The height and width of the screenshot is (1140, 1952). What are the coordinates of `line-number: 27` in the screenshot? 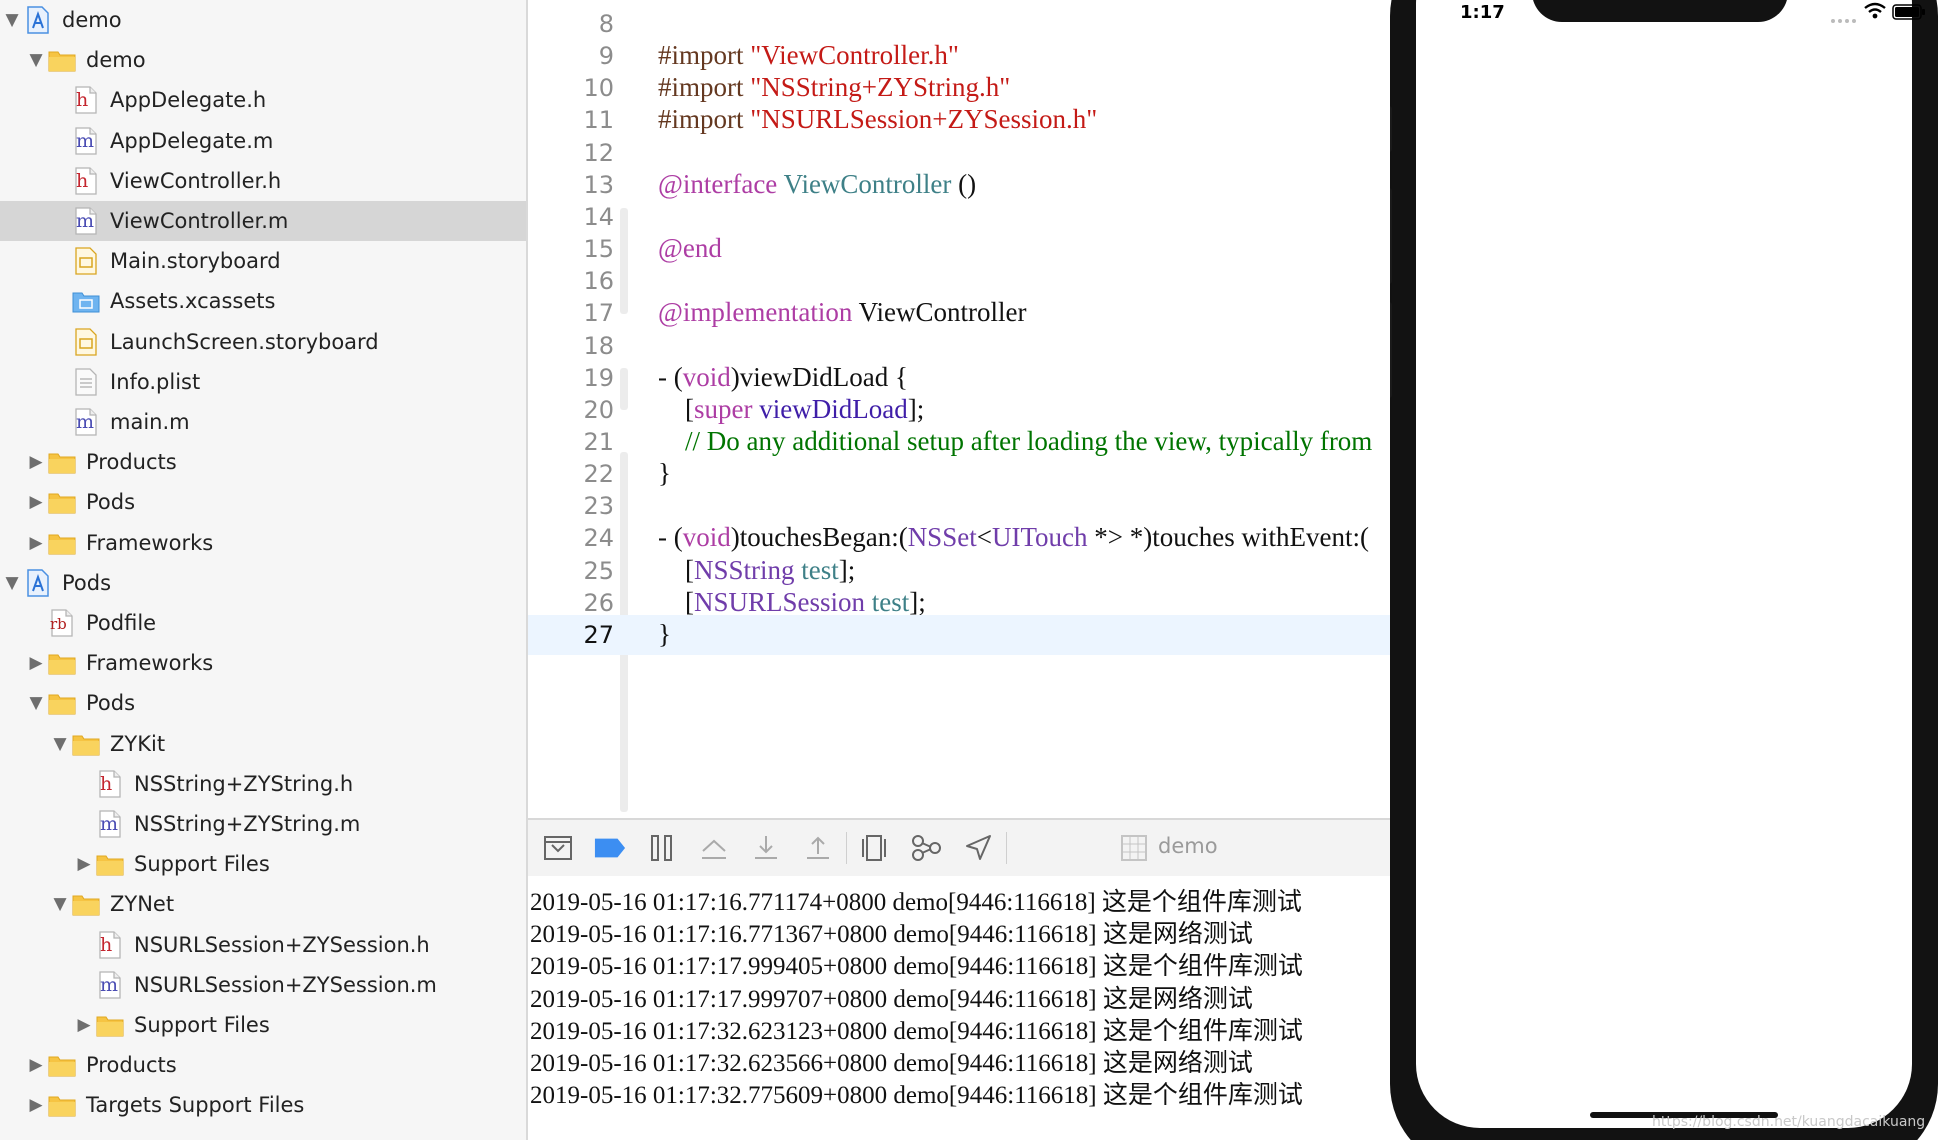 It's located at (571, 635).